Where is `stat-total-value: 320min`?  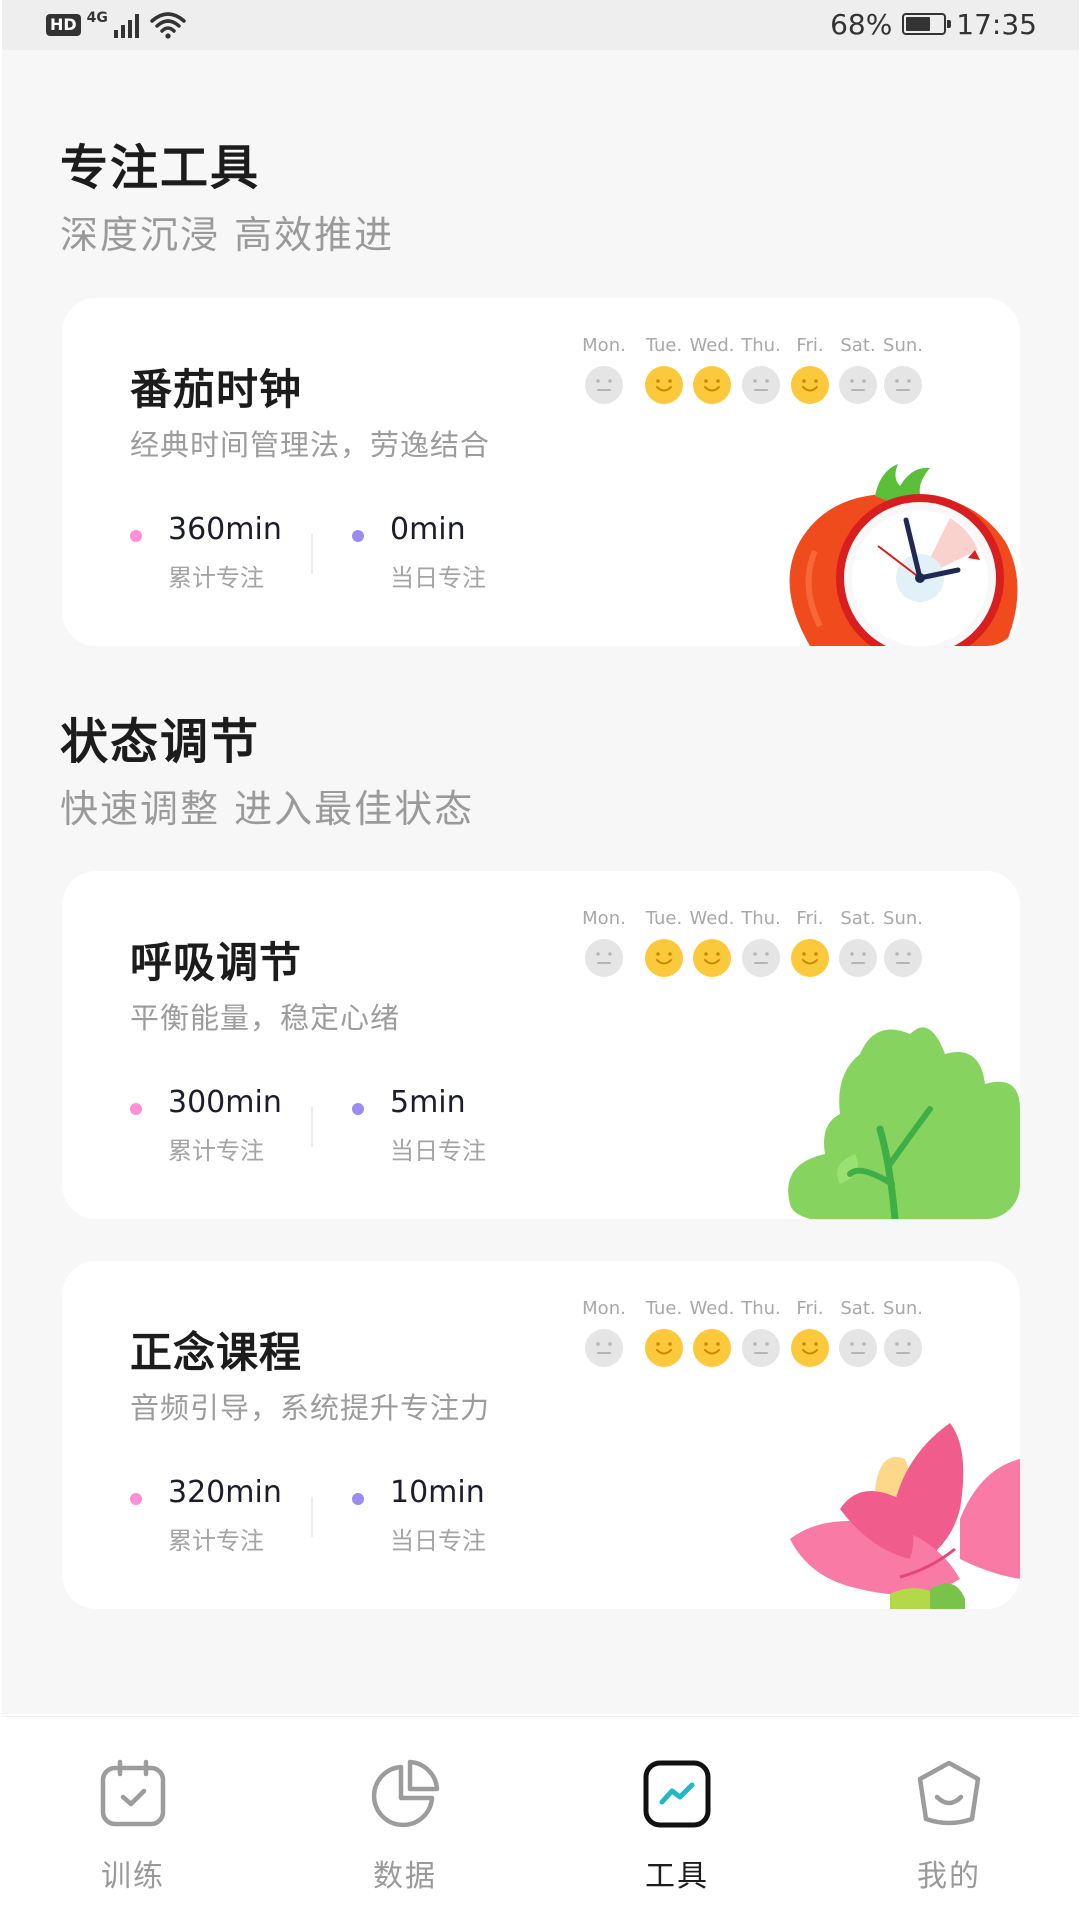
stat-total-value: 320min is located at coordinates (225, 1492).